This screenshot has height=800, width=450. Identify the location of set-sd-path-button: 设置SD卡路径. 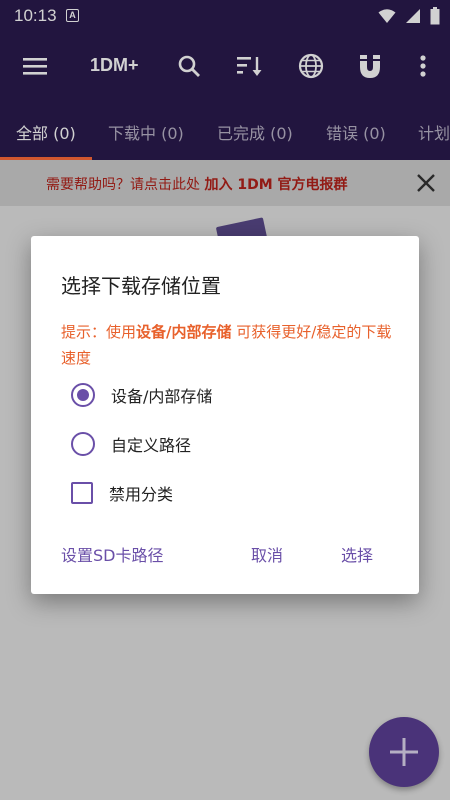
(112, 554).